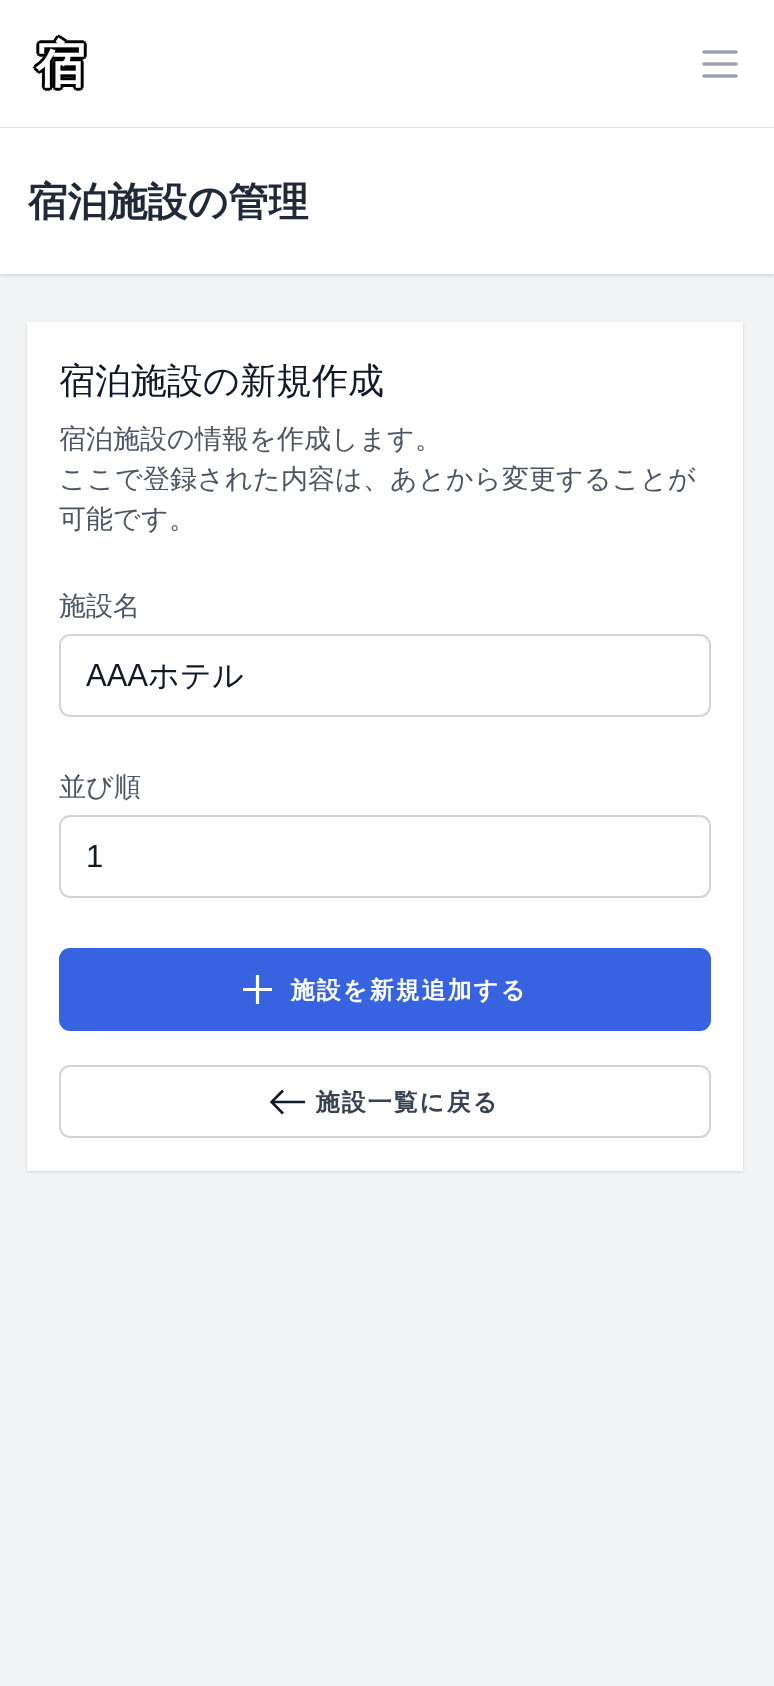 Image resolution: width=774 pixels, height=1686 pixels. I want to click on input-field: AAAホテル, so click(385, 675).